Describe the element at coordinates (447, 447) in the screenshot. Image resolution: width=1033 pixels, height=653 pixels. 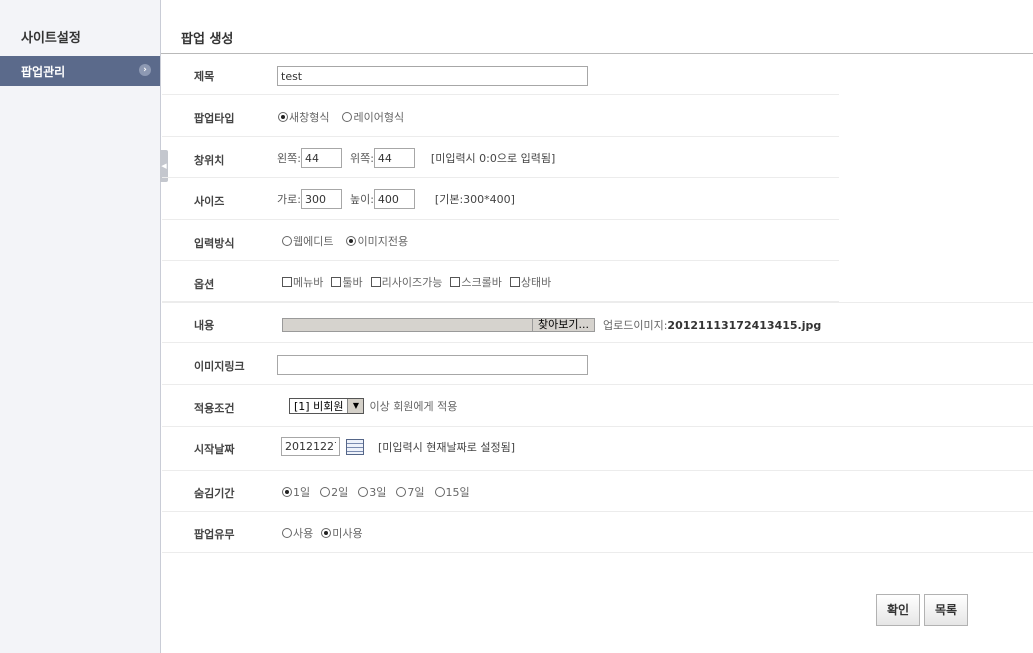
I see `start-date-hint: [미입력시 현재날짜로 설정됨]` at that location.